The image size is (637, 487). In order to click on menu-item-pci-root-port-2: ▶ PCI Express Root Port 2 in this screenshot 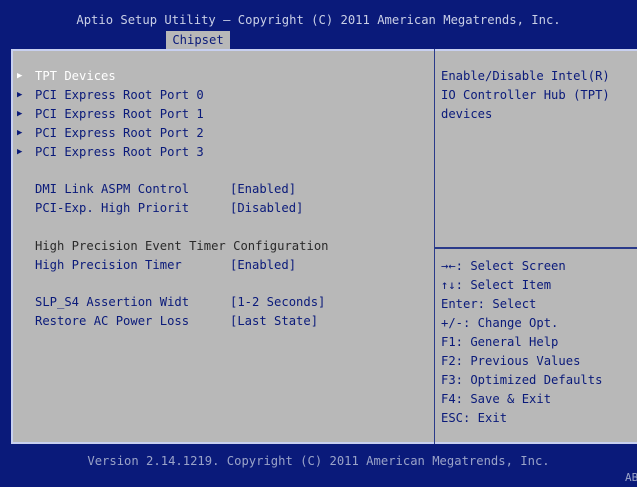, I will do `click(107, 133)`.